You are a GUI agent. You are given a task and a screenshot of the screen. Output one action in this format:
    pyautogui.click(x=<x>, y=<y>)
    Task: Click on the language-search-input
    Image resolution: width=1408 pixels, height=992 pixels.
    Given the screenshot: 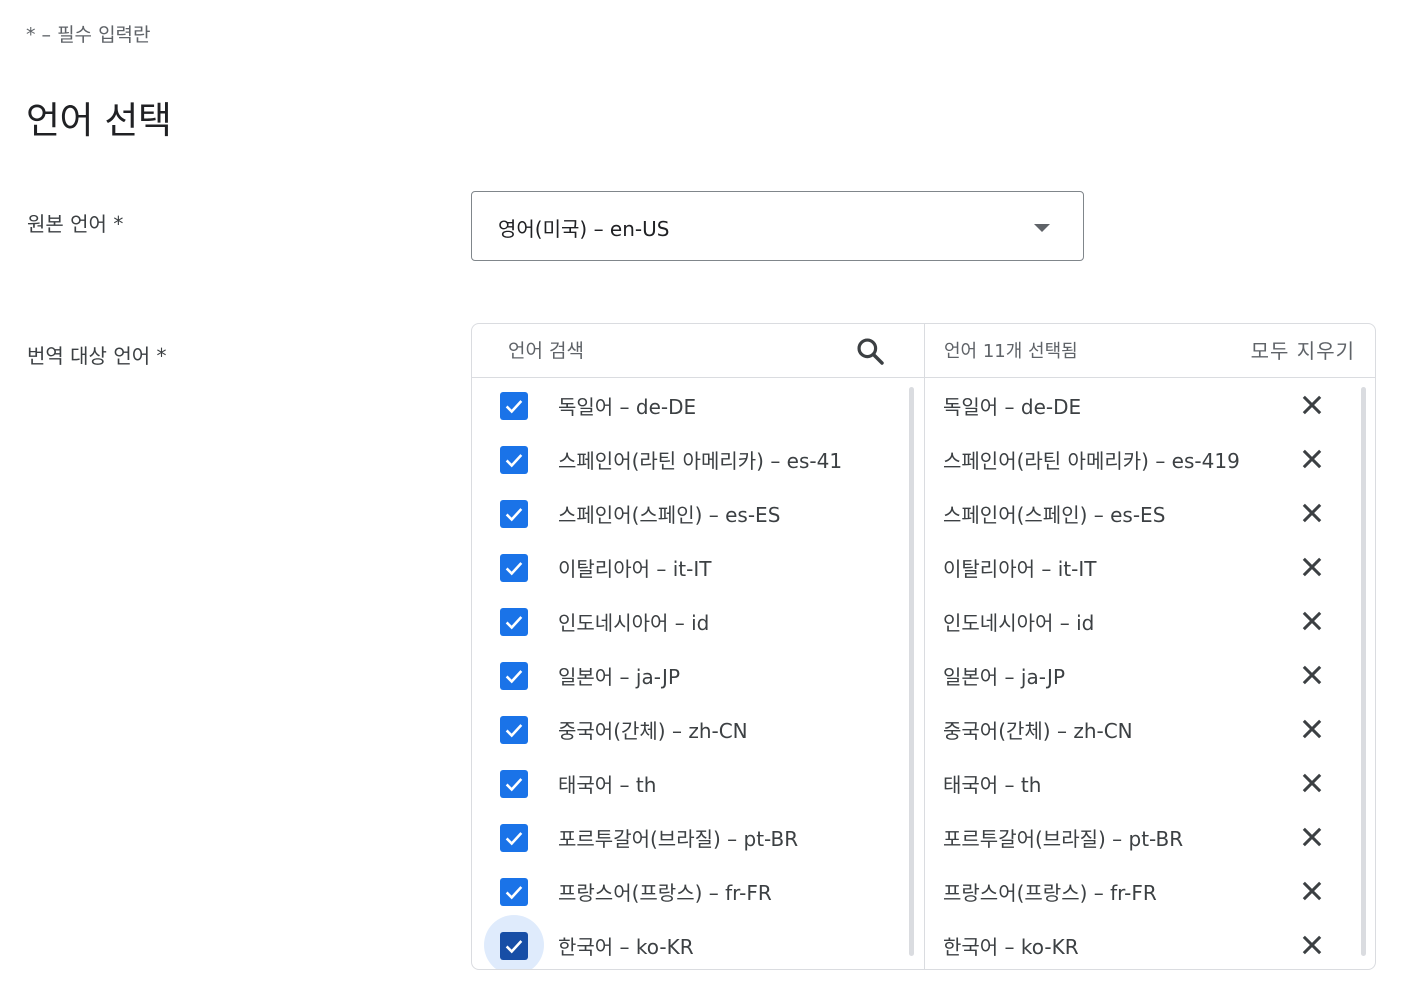 What is the action you would take?
    pyautogui.click(x=688, y=351)
    